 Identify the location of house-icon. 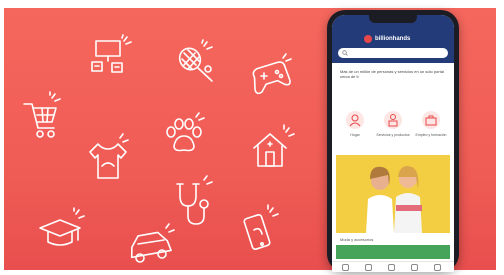
(273, 149).